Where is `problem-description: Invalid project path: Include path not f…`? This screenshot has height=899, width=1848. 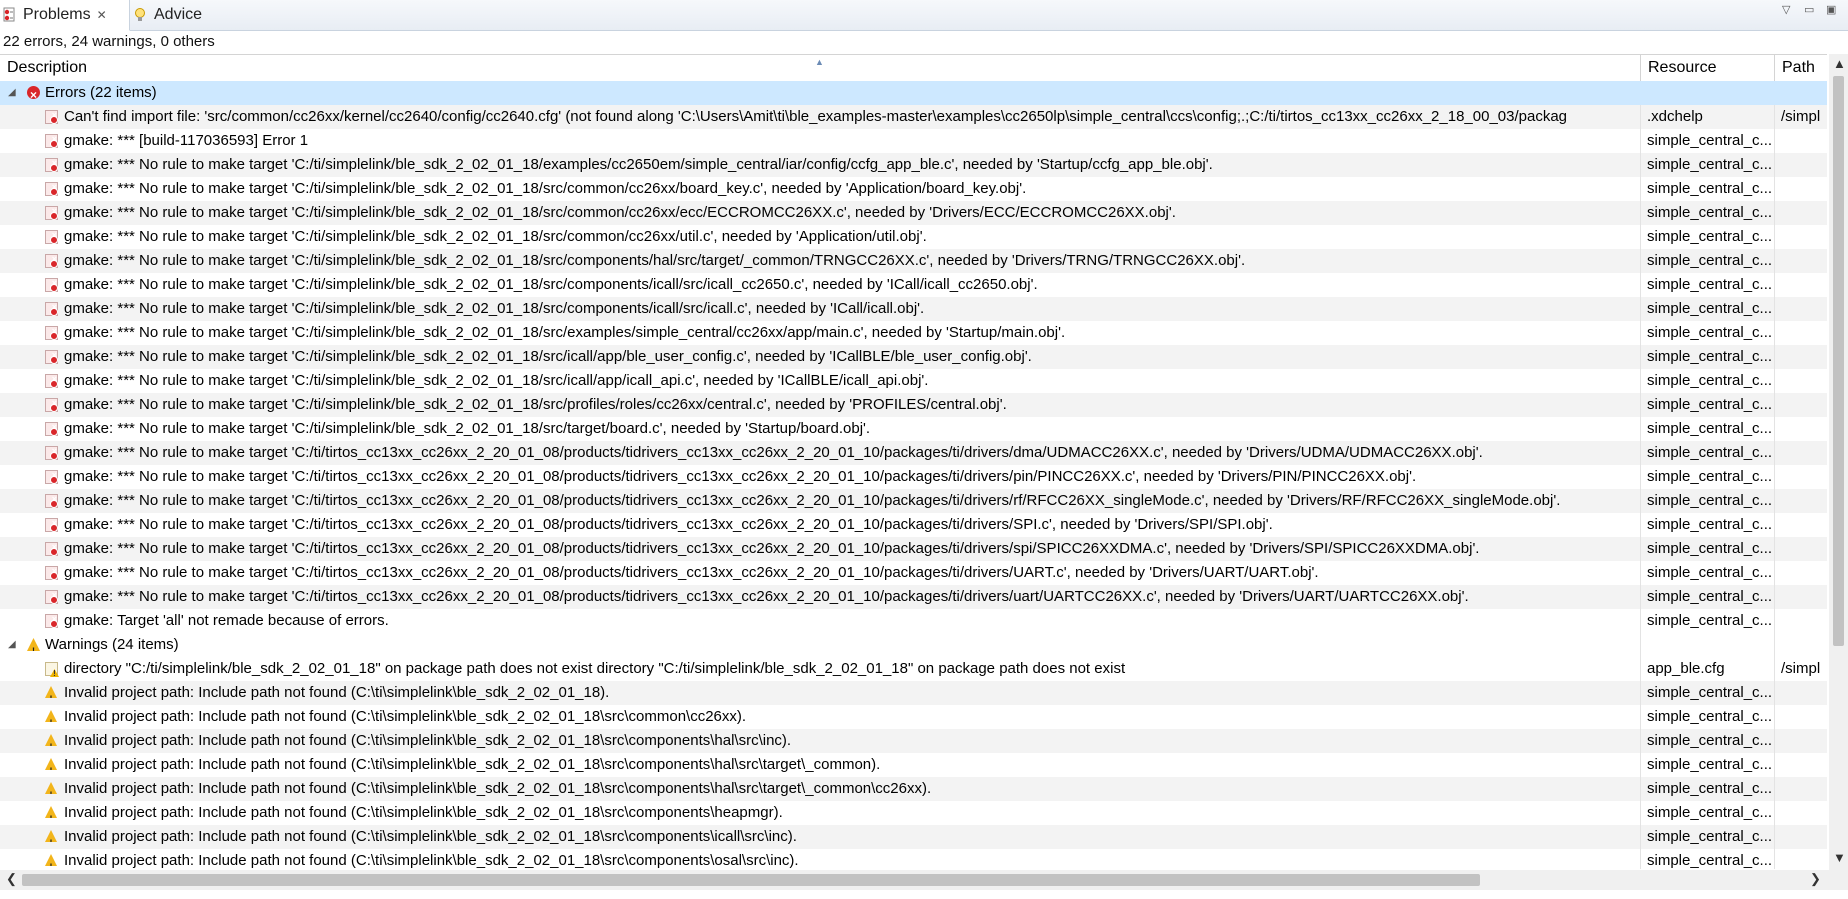
problem-description: Invalid project path: Include path not f… is located at coordinates (430, 836).